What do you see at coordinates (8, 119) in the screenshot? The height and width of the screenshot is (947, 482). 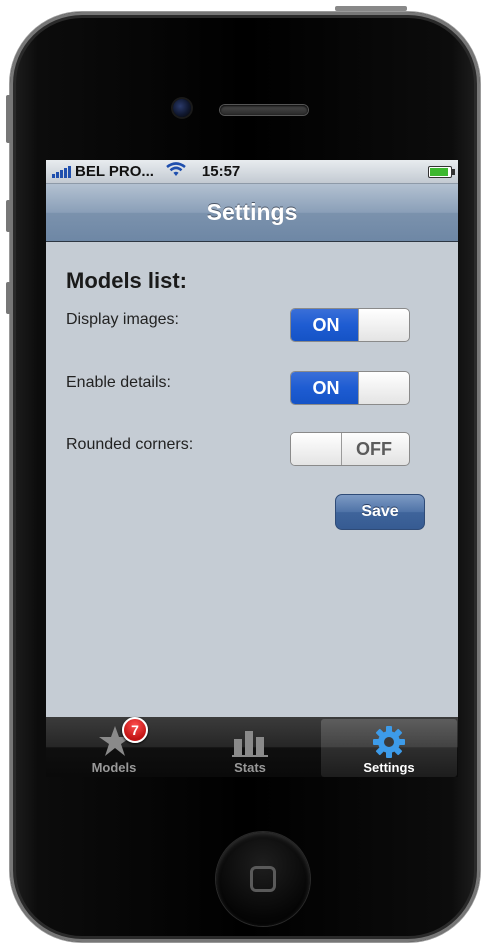 I see `mute-switch` at bounding box center [8, 119].